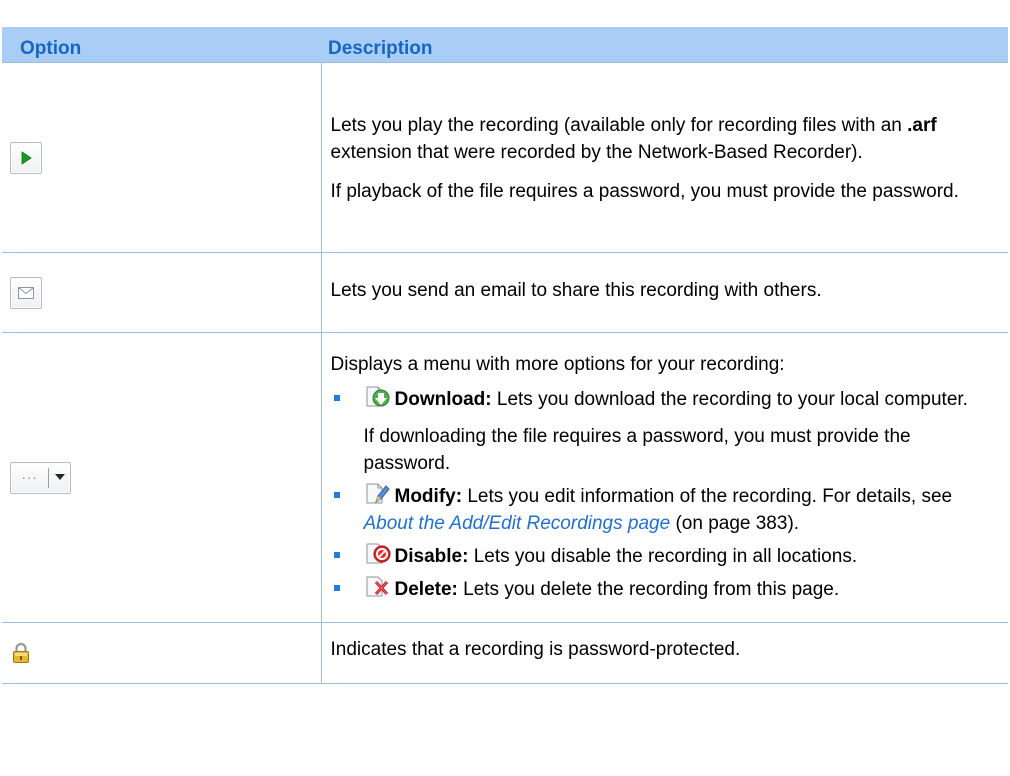  I want to click on dropdown-arrow, so click(59, 477).